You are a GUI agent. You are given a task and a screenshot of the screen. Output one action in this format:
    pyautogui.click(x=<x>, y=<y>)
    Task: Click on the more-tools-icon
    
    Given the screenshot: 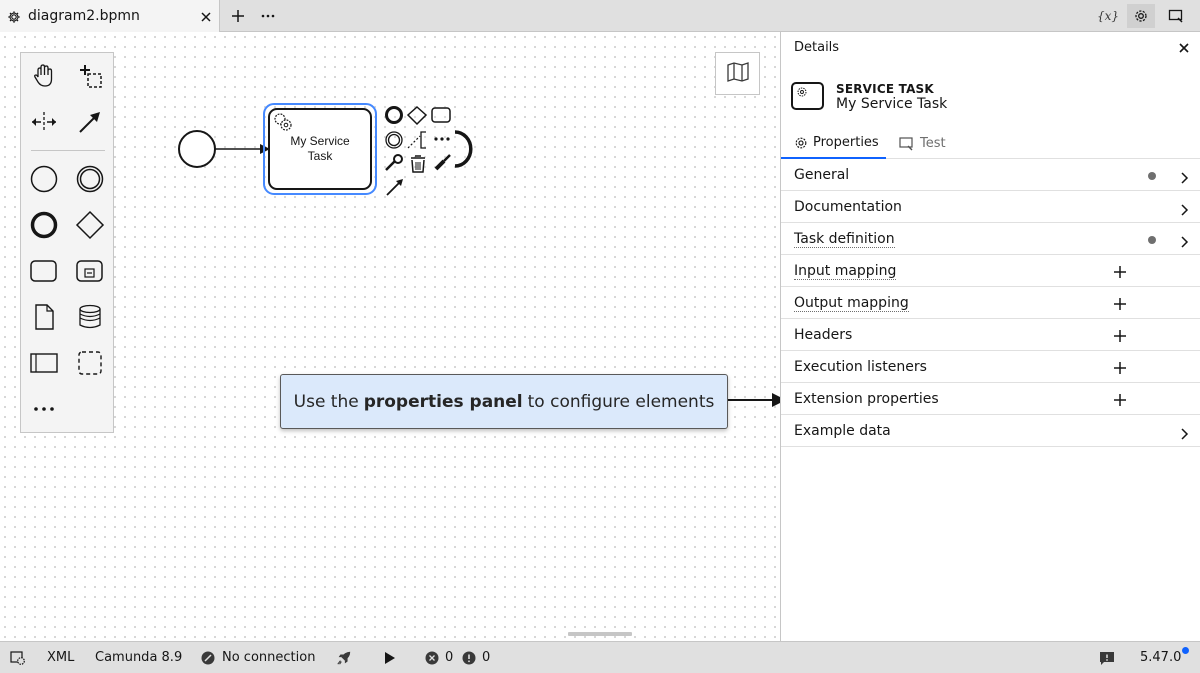 What is the action you would take?
    pyautogui.click(x=44, y=409)
    